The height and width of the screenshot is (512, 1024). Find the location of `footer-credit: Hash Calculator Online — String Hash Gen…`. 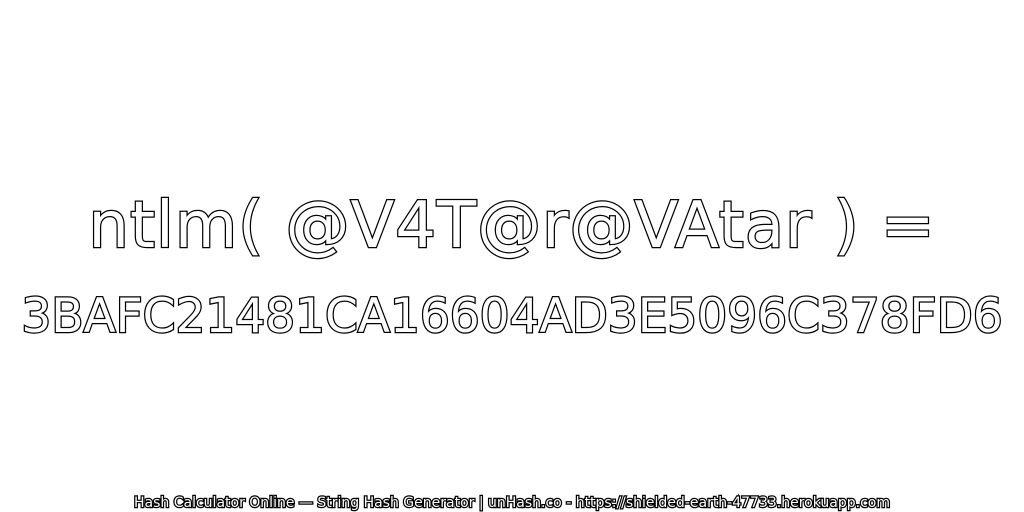

footer-credit: Hash Calculator Online — String Hash Gen… is located at coordinates (512, 503).